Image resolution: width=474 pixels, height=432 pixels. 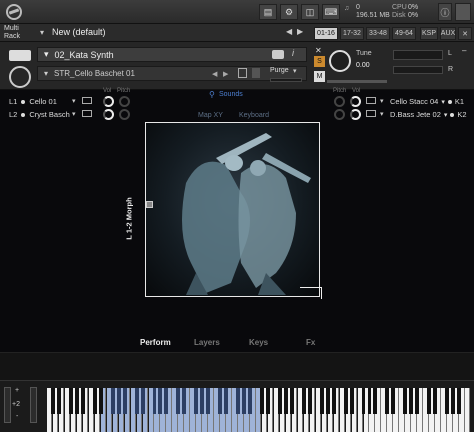 What do you see at coordinates (49, 114) in the screenshot?
I see `layer-name: Cryst Basch` at bounding box center [49, 114].